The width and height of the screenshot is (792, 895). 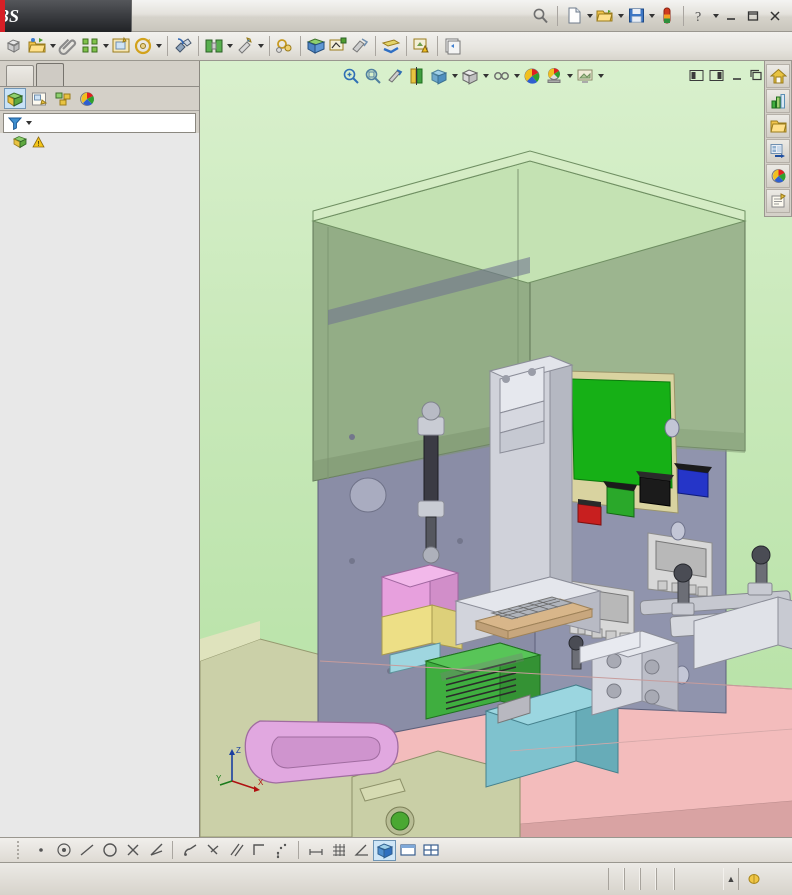 What do you see at coordinates (778, 151) in the screenshot?
I see `view-palette-icon` at bounding box center [778, 151].